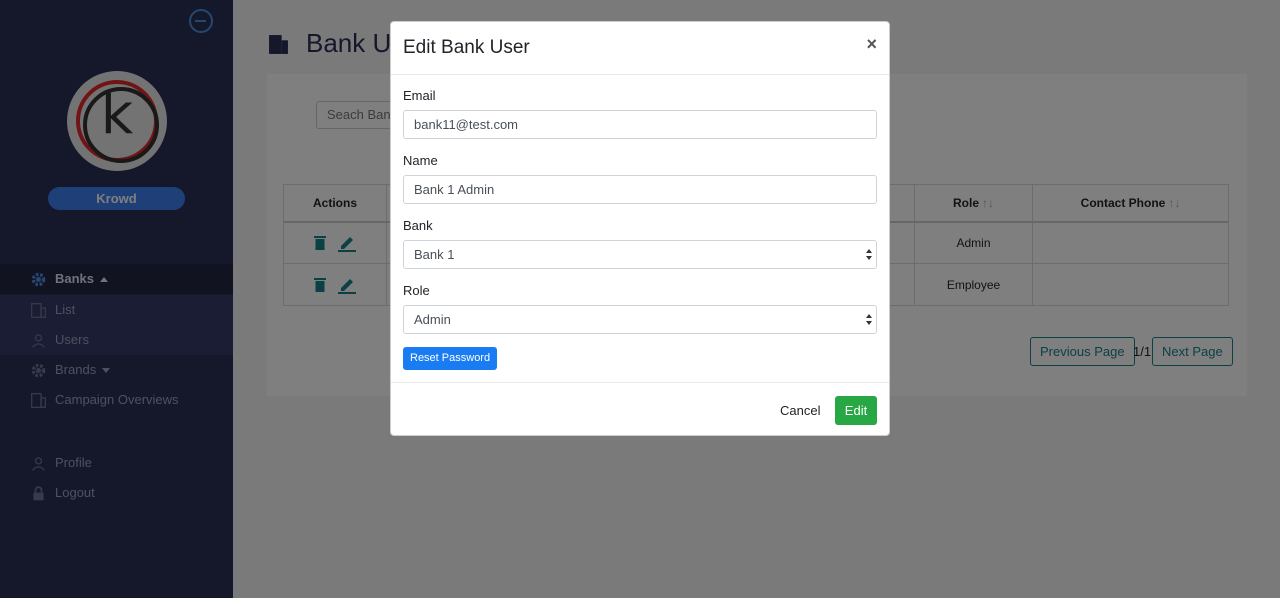 The width and height of the screenshot is (1280, 598). I want to click on role-label: Role, so click(416, 290).